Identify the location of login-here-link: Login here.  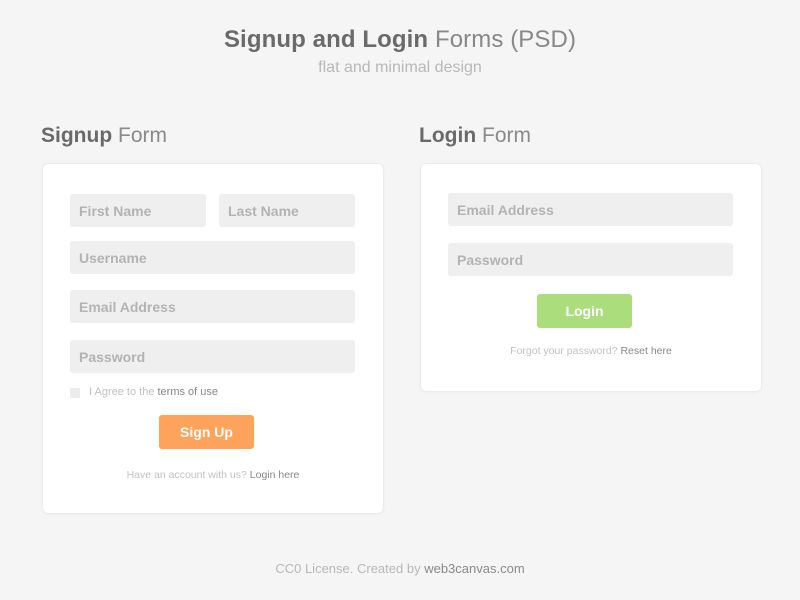
(275, 475).